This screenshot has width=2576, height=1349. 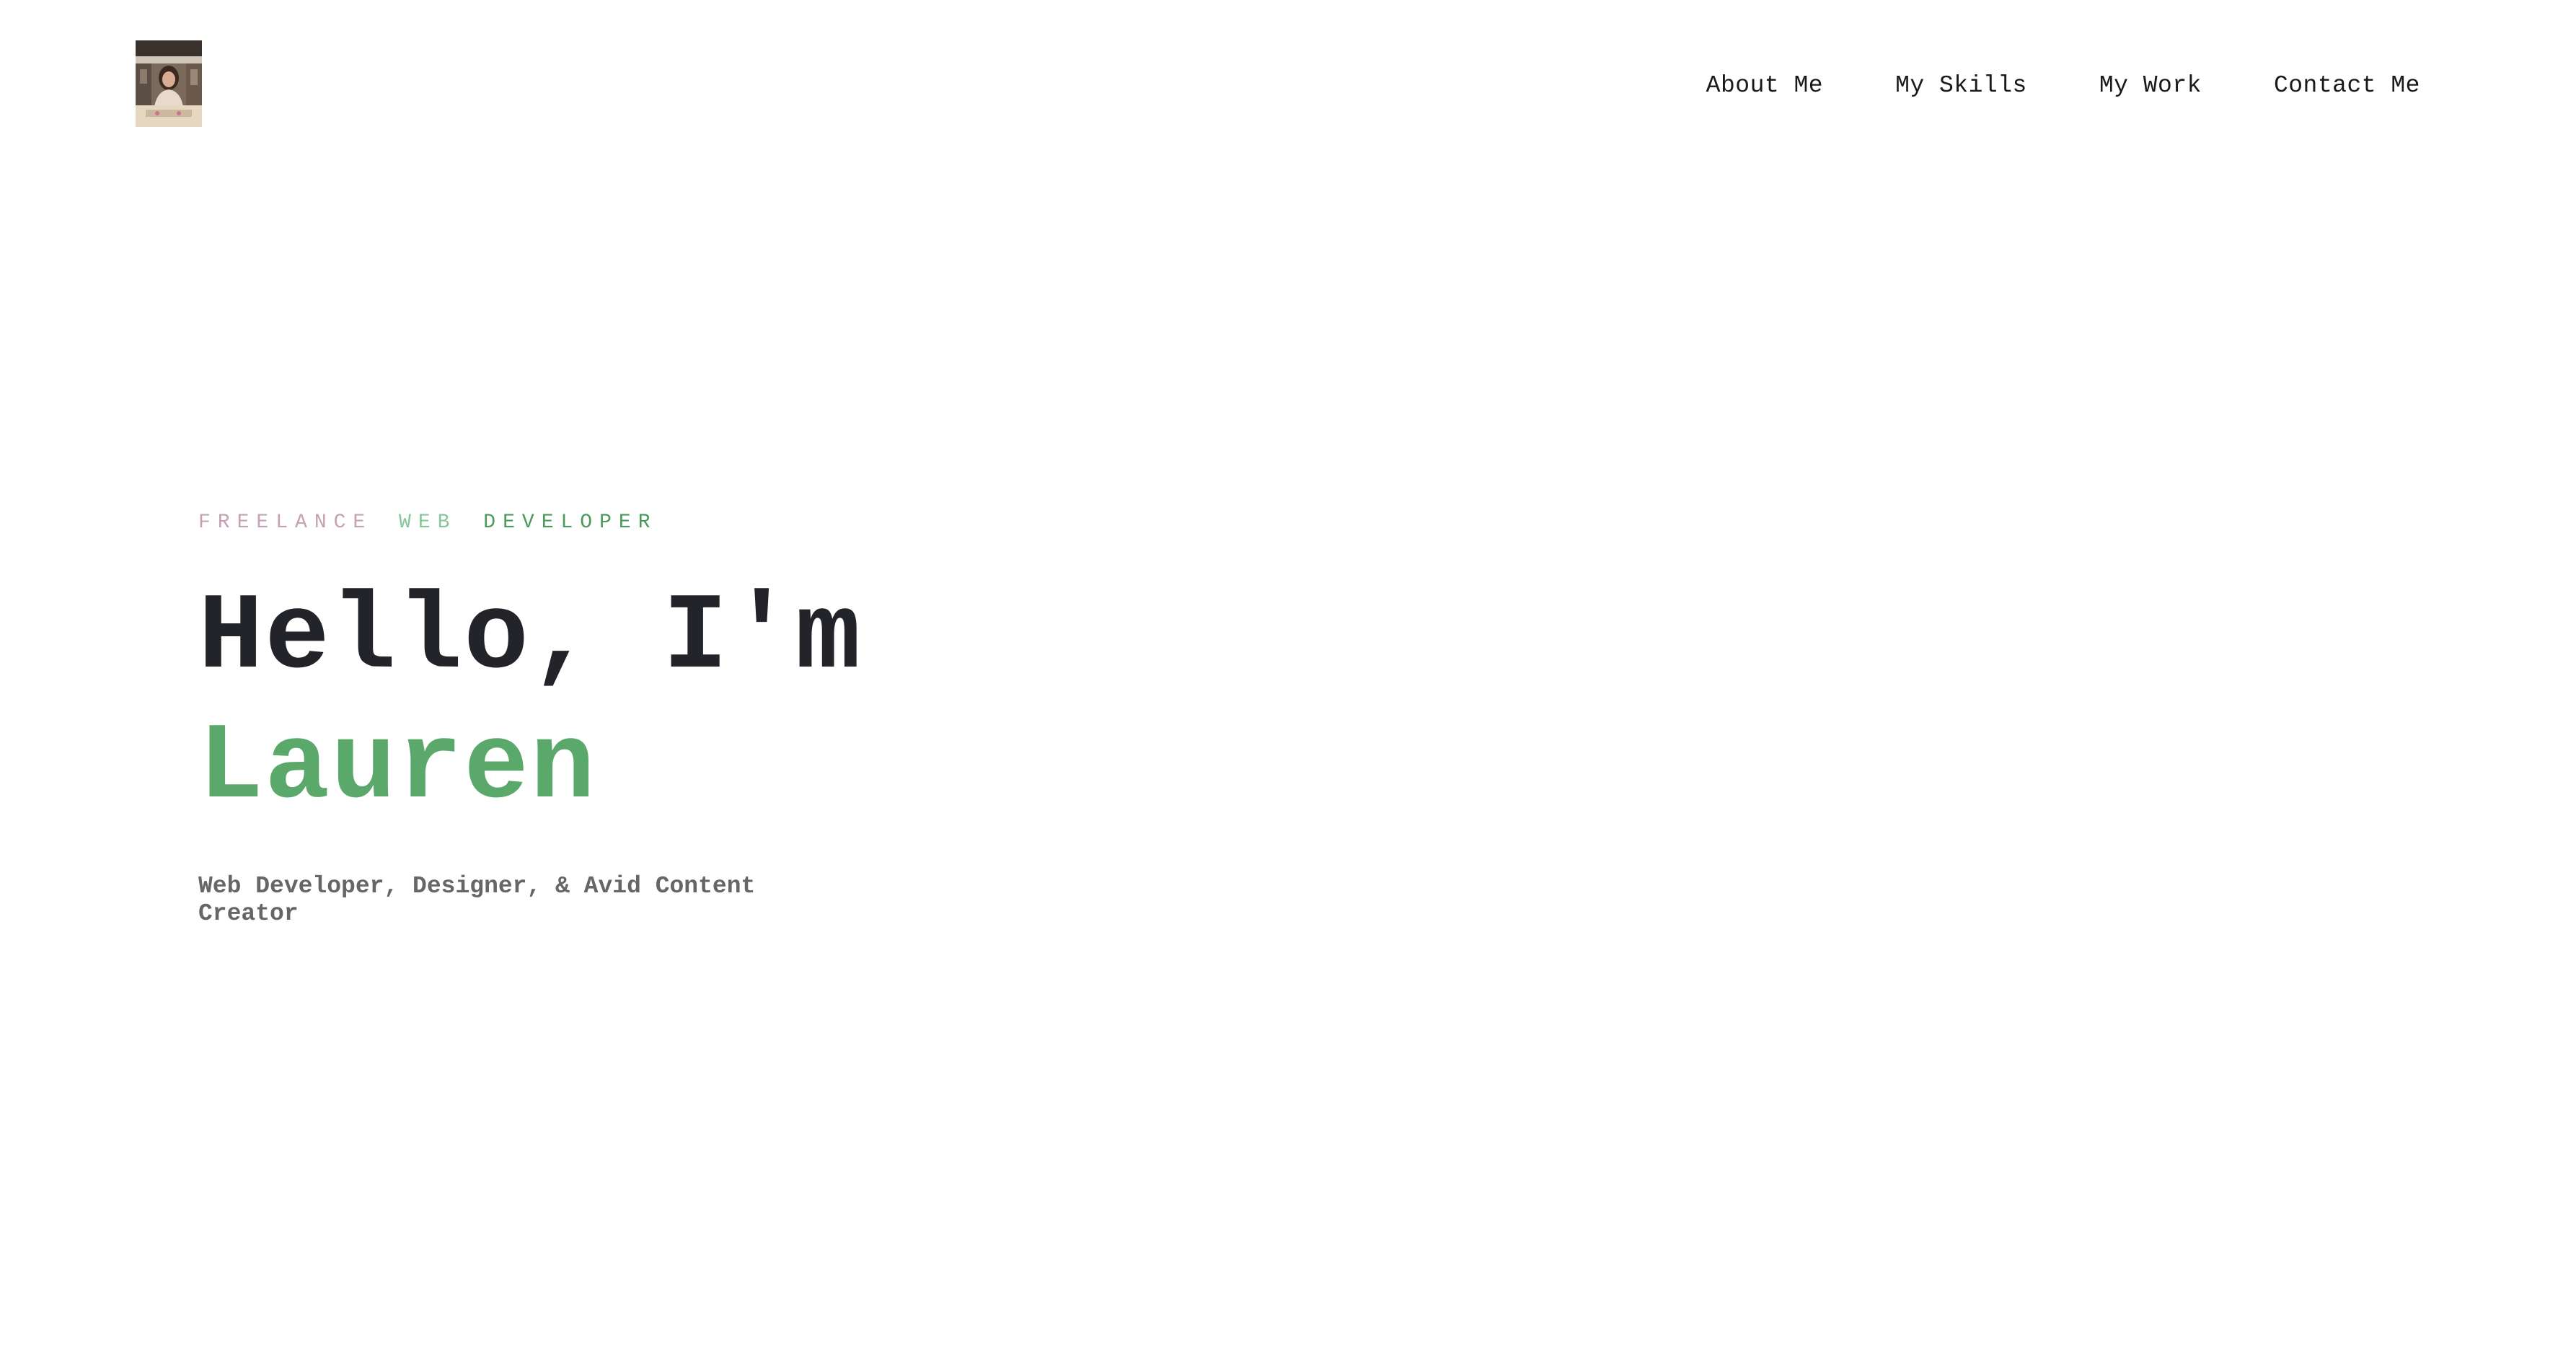 I want to click on main-nav: About Me My Skills My Work Contact Me, so click(x=2063, y=85).